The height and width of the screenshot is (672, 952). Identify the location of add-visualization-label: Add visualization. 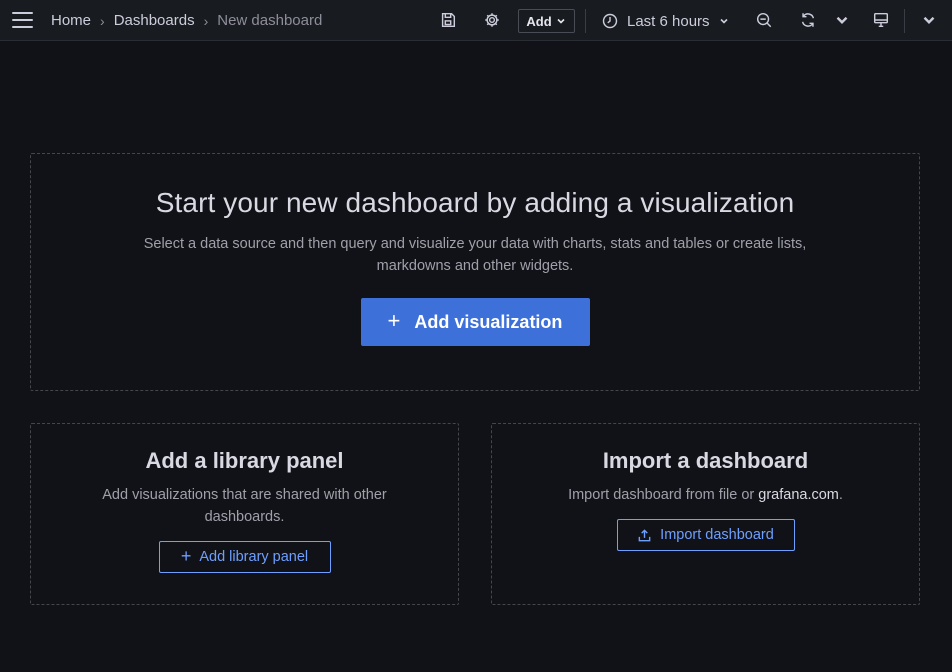
(488, 321).